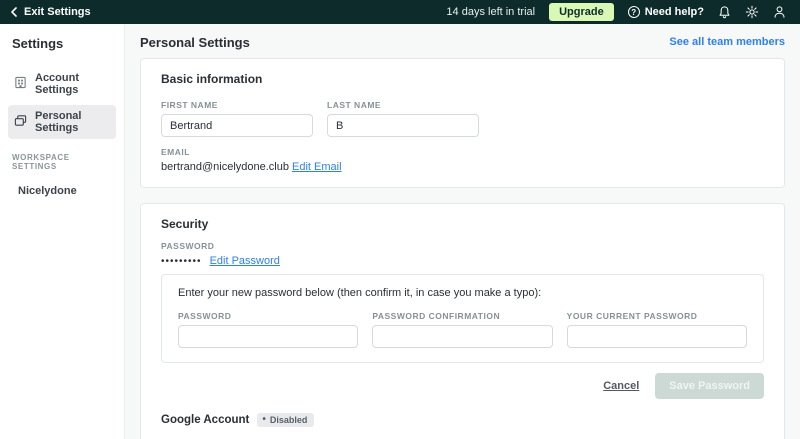 The height and width of the screenshot is (439, 800). Describe the element at coordinates (491, 12) in the screenshot. I see `trial-countdown: 14 days left in trial` at that location.